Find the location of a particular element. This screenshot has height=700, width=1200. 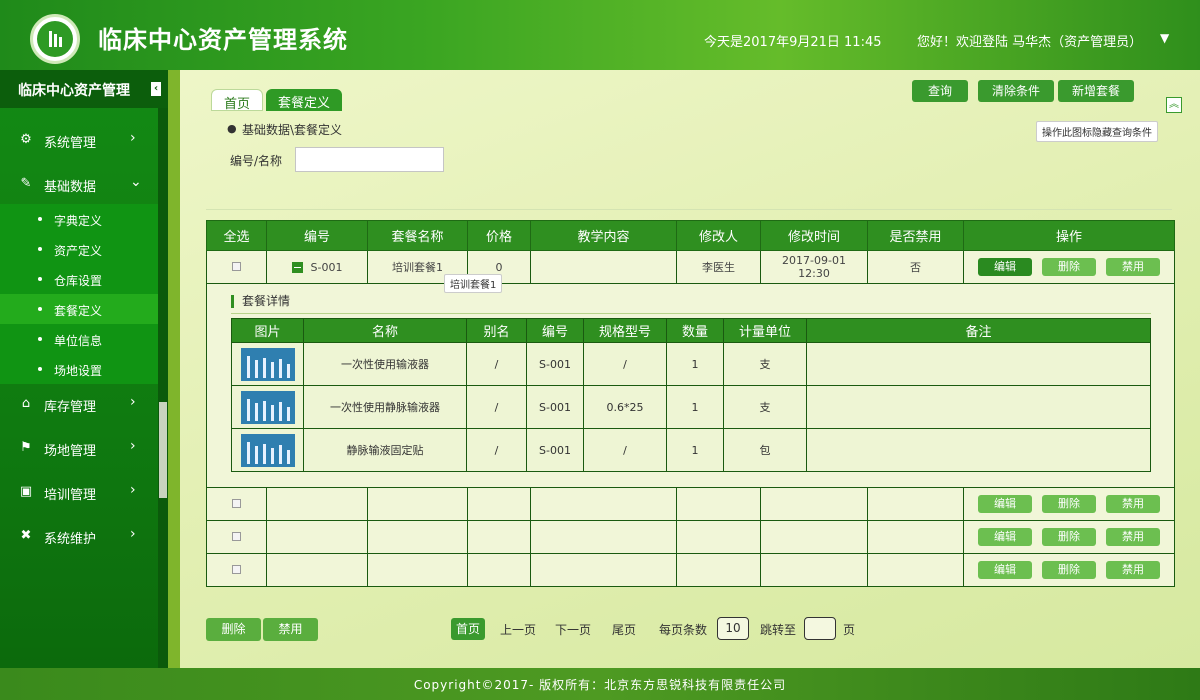

add-package-button: 新增套餐 is located at coordinates (1096, 91).